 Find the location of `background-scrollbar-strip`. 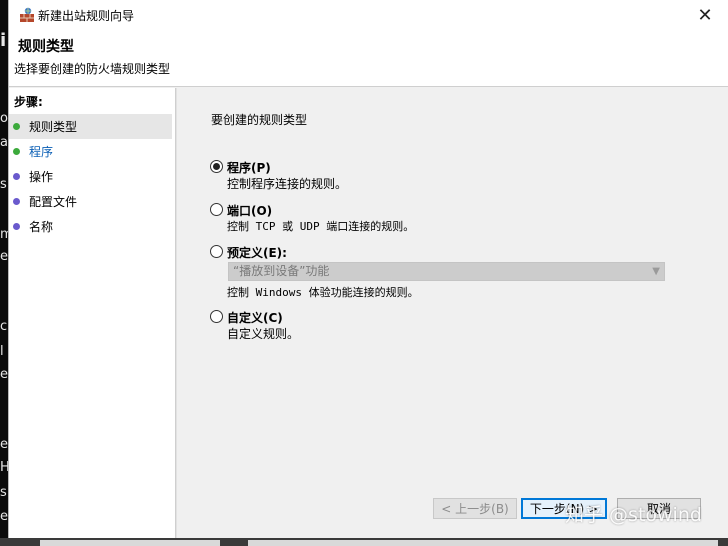

background-scrollbar-strip is located at coordinates (364, 542).